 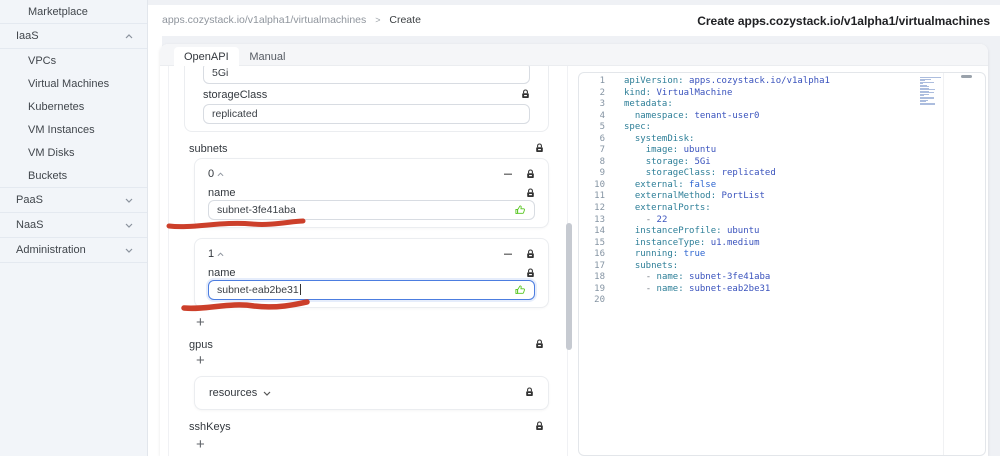 What do you see at coordinates (682, 277) in the screenshot?
I see `code-line: 18 - name: subnet-3fe41aba` at bounding box center [682, 277].